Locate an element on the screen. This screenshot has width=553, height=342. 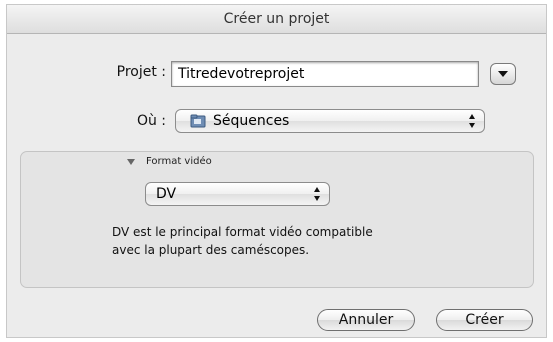
down-triangle-icon is located at coordinates (503, 74).